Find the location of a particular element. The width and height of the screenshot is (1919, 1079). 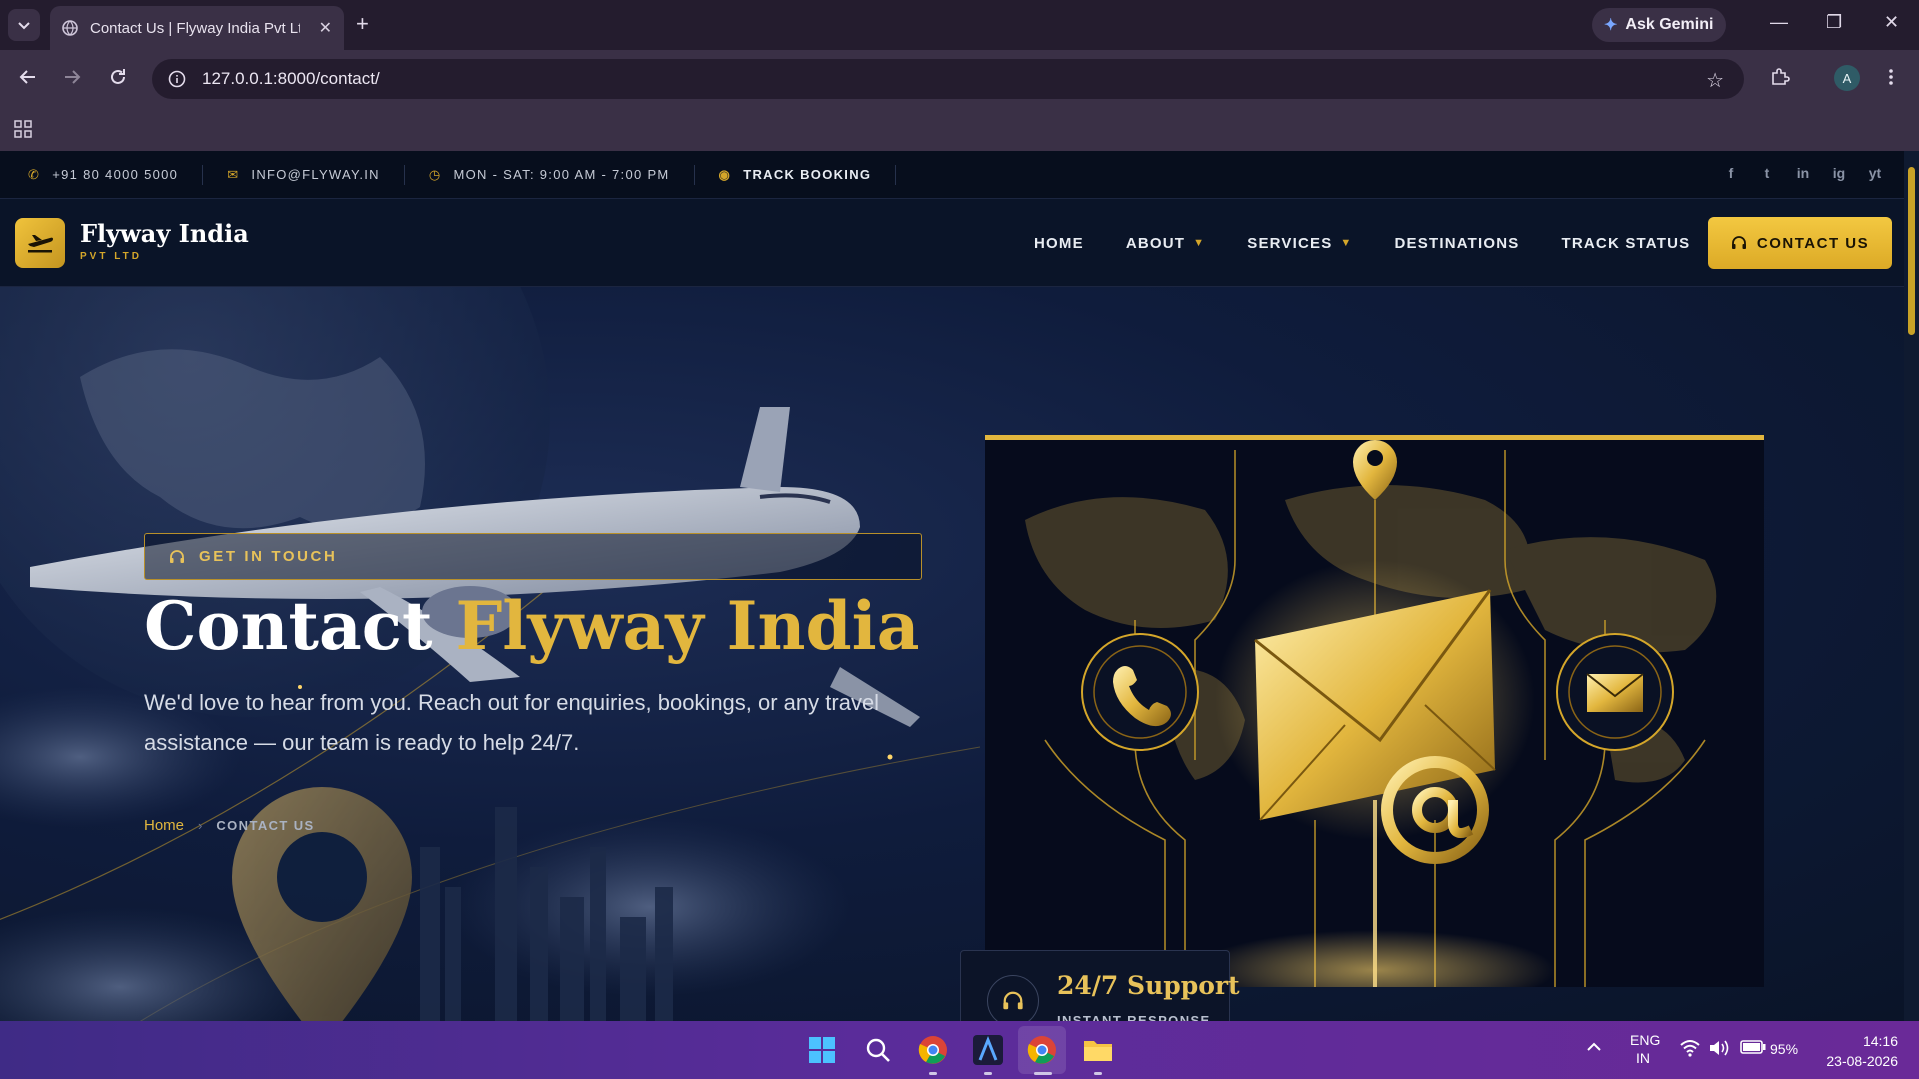

twitter-icon: t is located at coordinates (1767, 173).